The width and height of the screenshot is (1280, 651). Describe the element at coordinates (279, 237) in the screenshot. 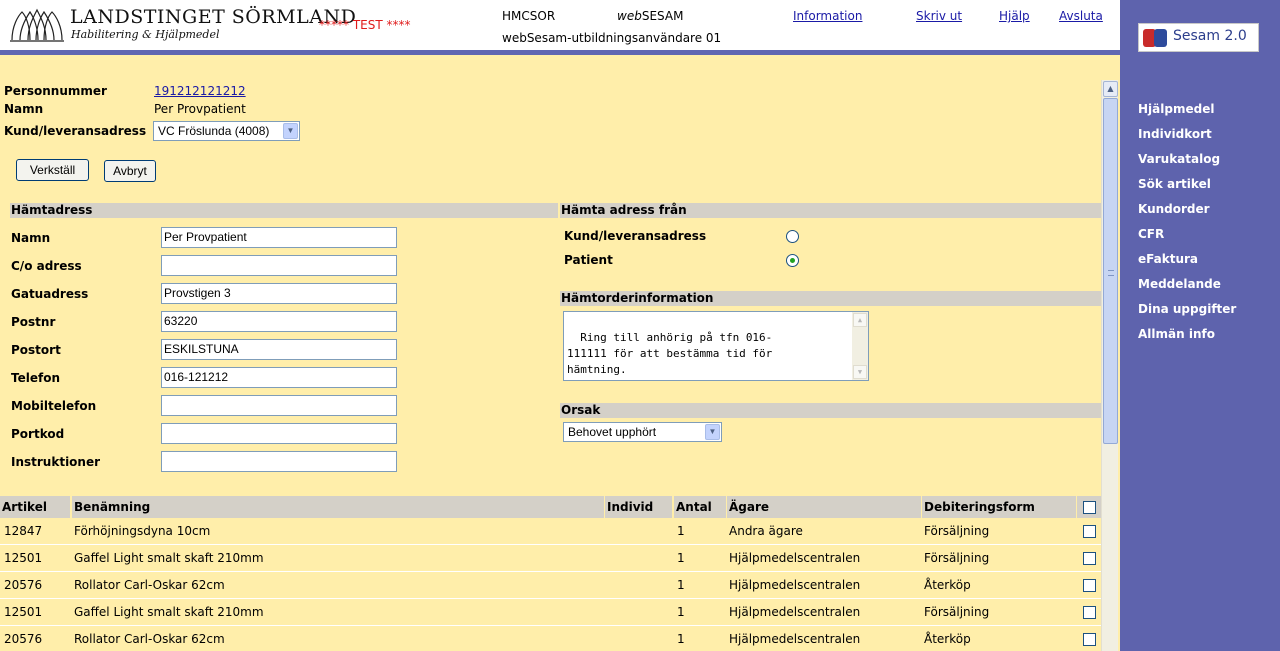

I see `pickup-name-input: Per Provpatient` at that location.